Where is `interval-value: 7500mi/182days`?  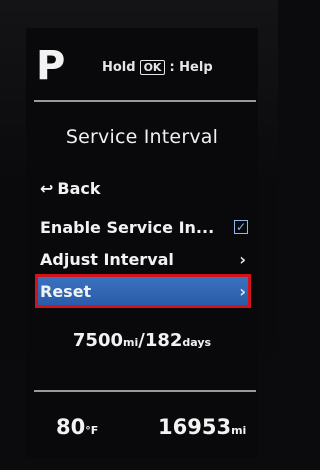 interval-value: 7500mi/182days is located at coordinates (142, 340).